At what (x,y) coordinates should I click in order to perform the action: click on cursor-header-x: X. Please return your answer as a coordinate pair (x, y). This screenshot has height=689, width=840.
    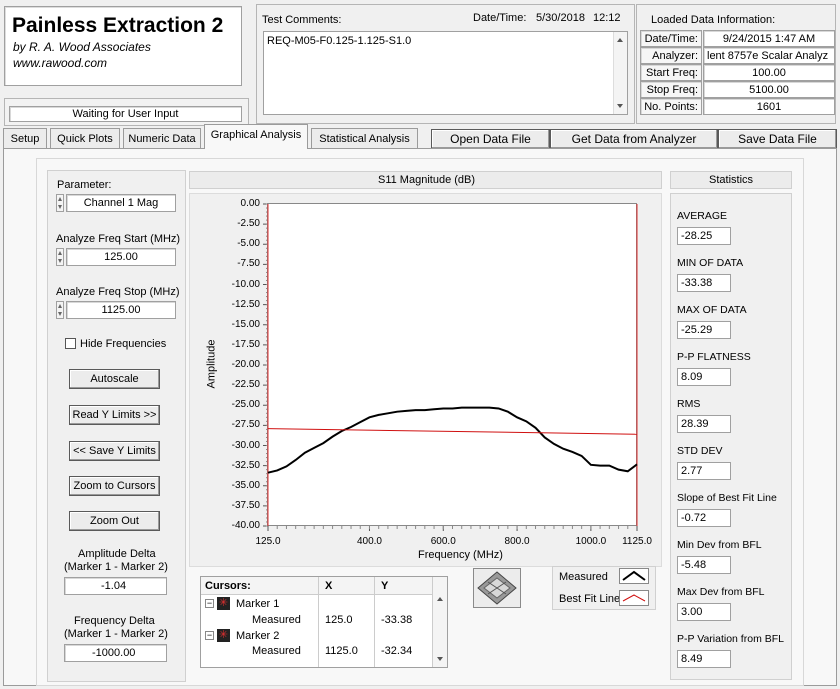
    Looking at the image, I should click on (329, 586).